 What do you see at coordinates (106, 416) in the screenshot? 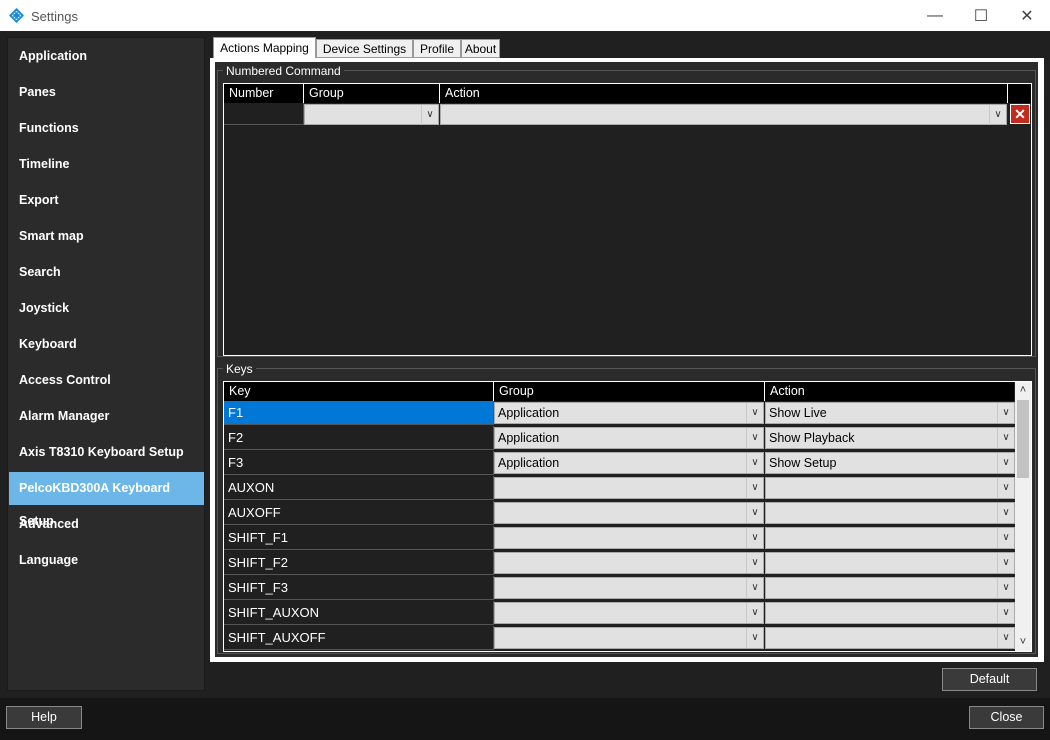
I see `sidebar-item: Alarm Manager` at bounding box center [106, 416].